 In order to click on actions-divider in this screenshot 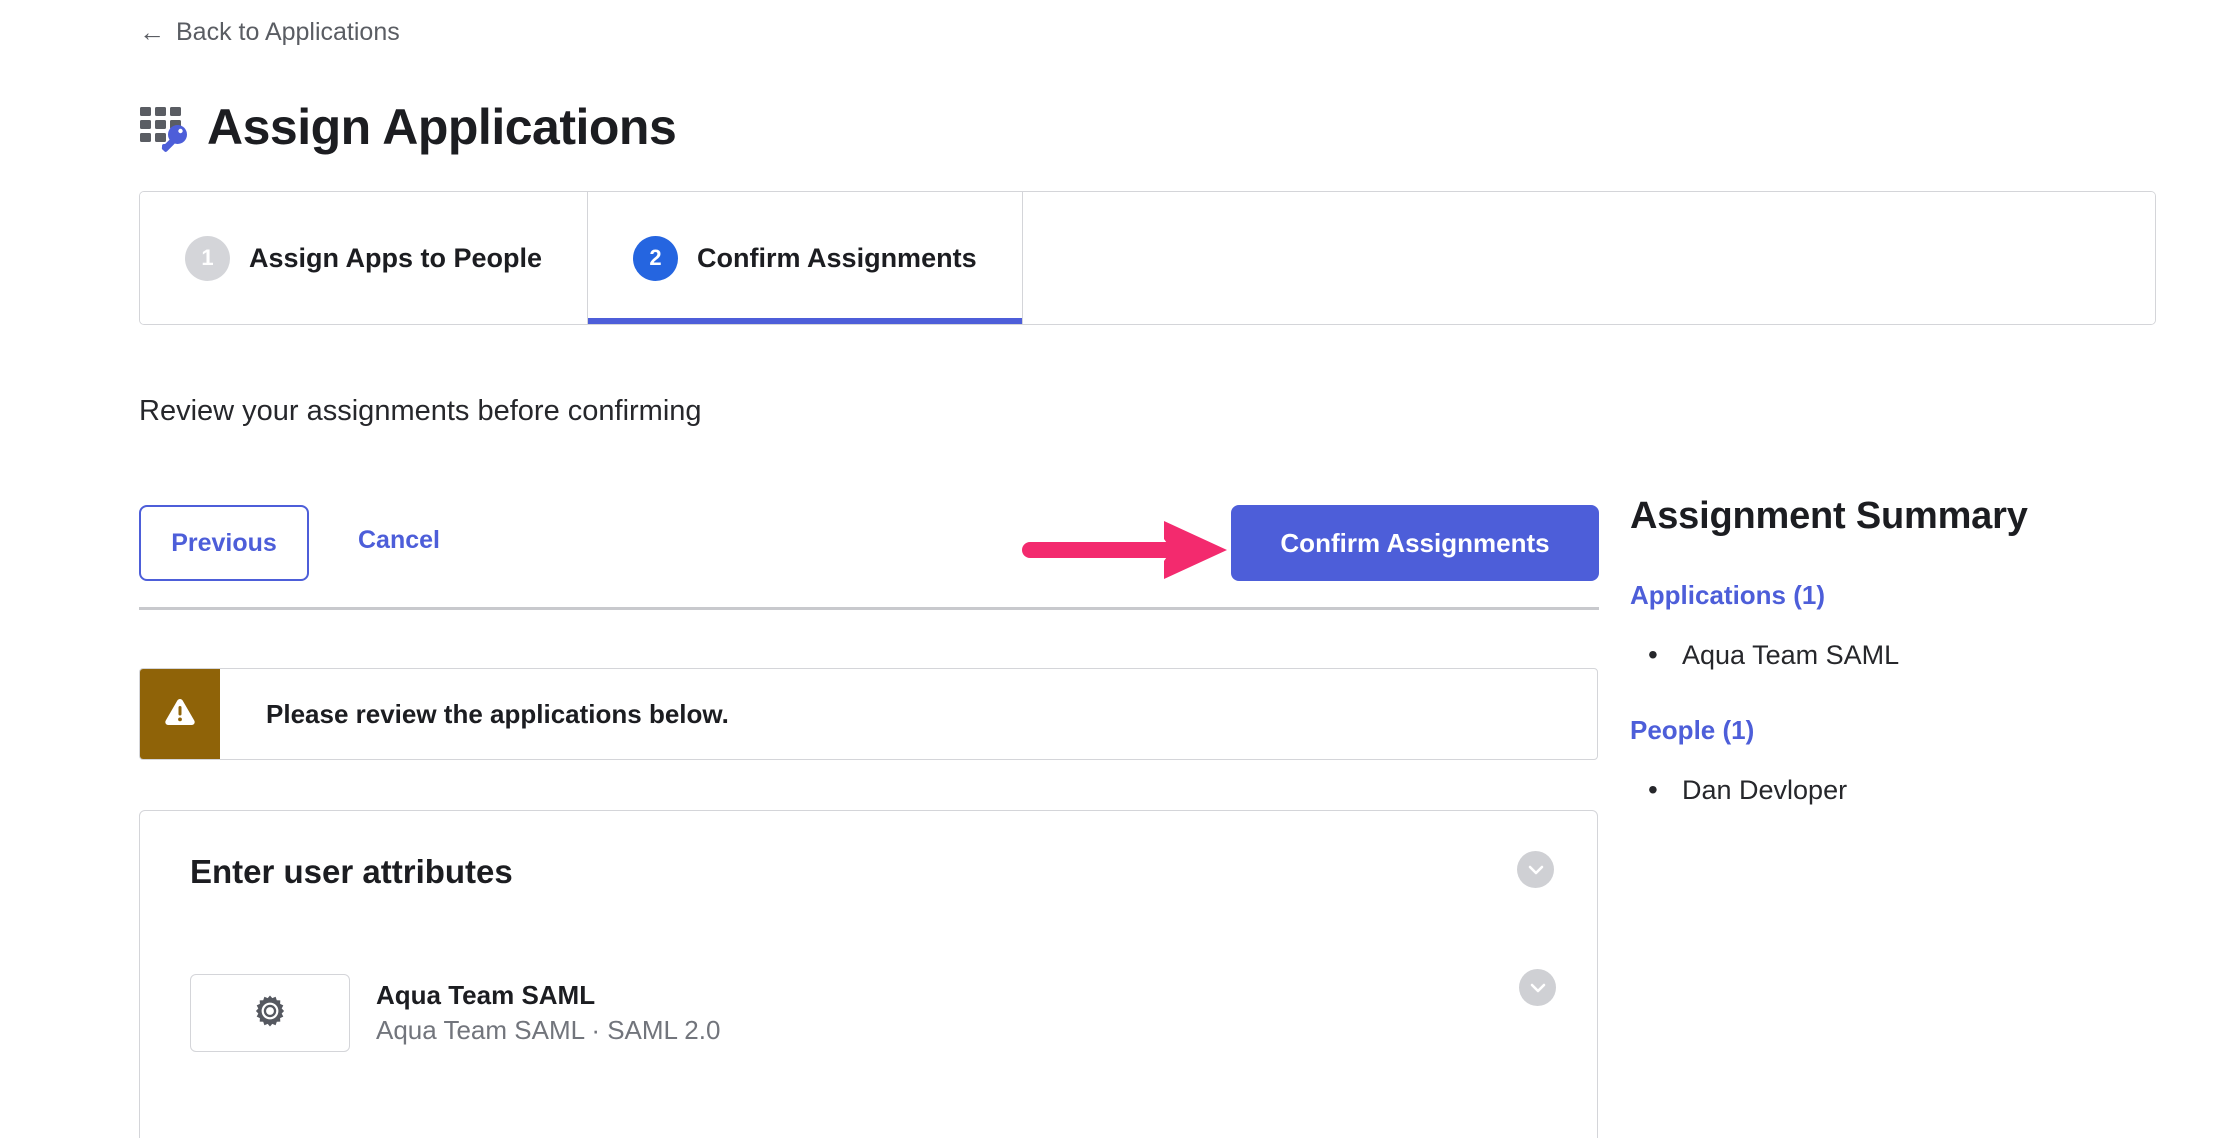, I will do `click(869, 608)`.